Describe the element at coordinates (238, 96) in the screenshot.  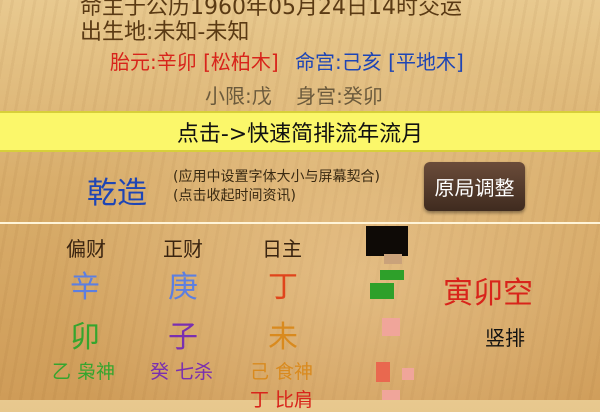
I see `xiaoxian: 小限:戊` at that location.